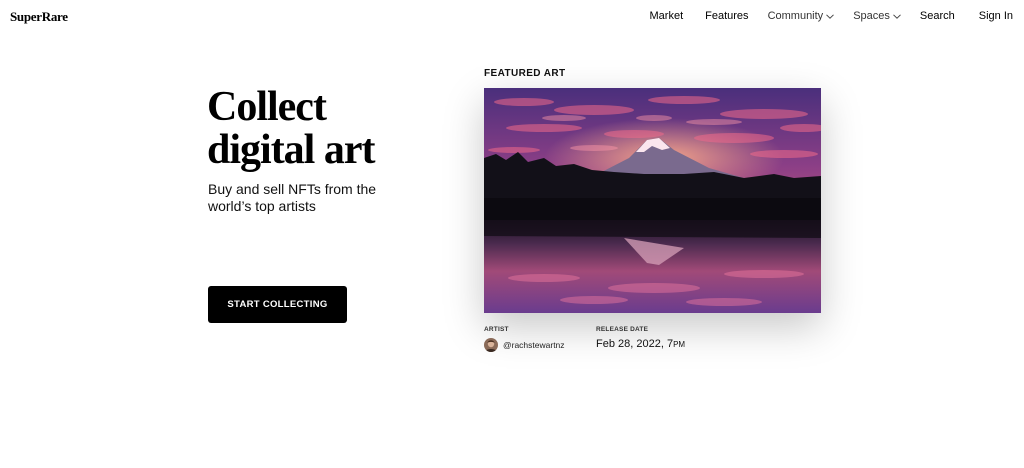 This screenshot has height=468, width=1024. I want to click on nav-search: Search, so click(937, 16).